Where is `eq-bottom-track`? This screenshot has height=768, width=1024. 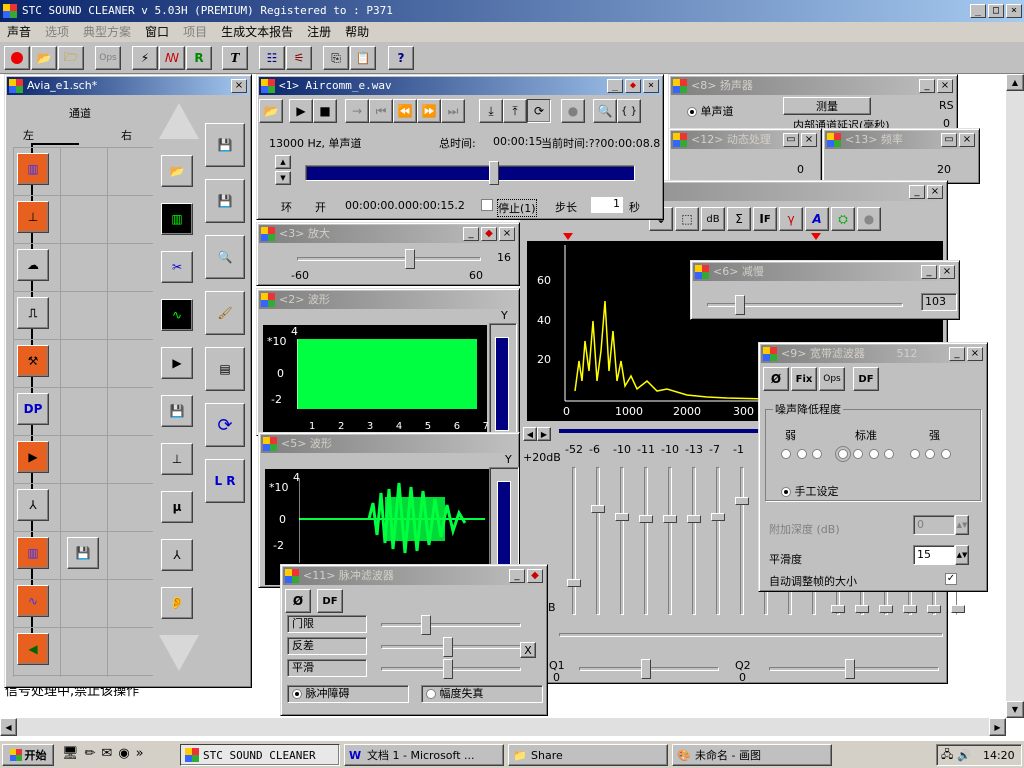 eq-bottom-track is located at coordinates (751, 635).